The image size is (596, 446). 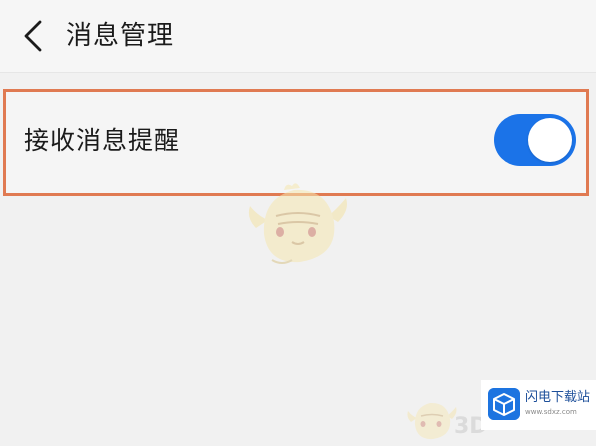 What do you see at coordinates (558, 397) in the screenshot?
I see `site-name: 闪电下载站` at bounding box center [558, 397].